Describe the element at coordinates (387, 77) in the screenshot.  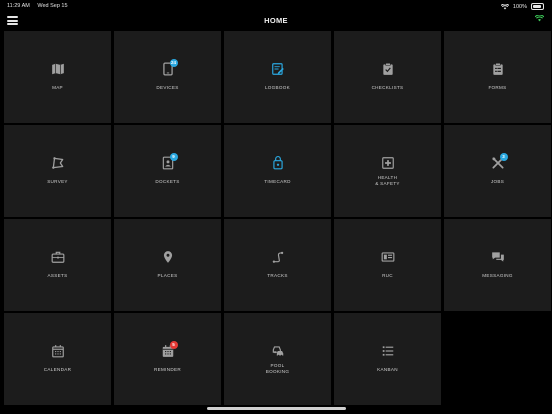
I see `tile-checklists: CHECKLISTS` at that location.